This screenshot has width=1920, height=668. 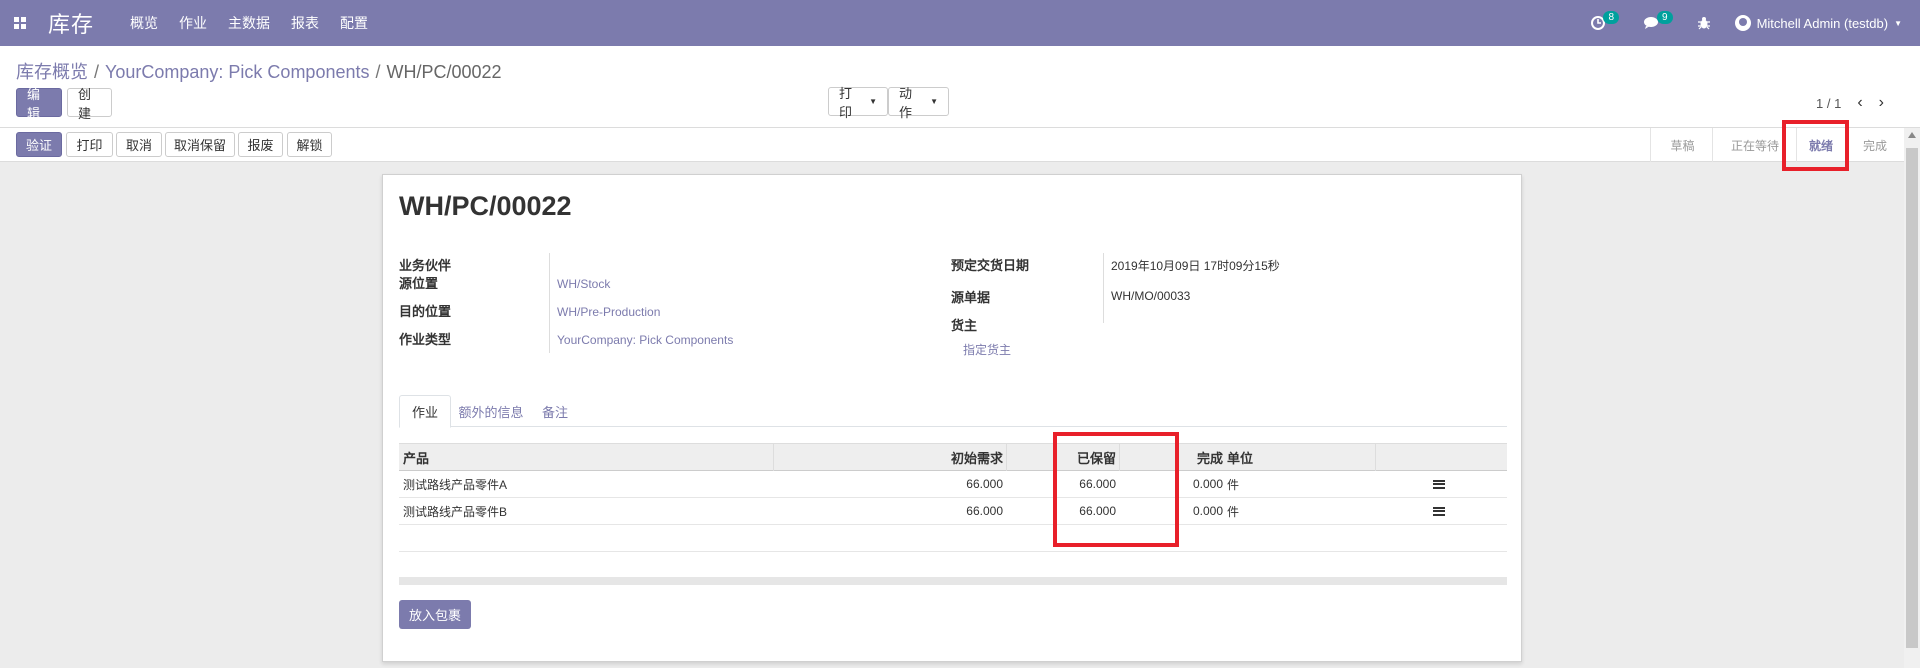 I want to click on systray: 8 9 Mitchell Admin (testdb) ▼, so click(x=1734, y=23).